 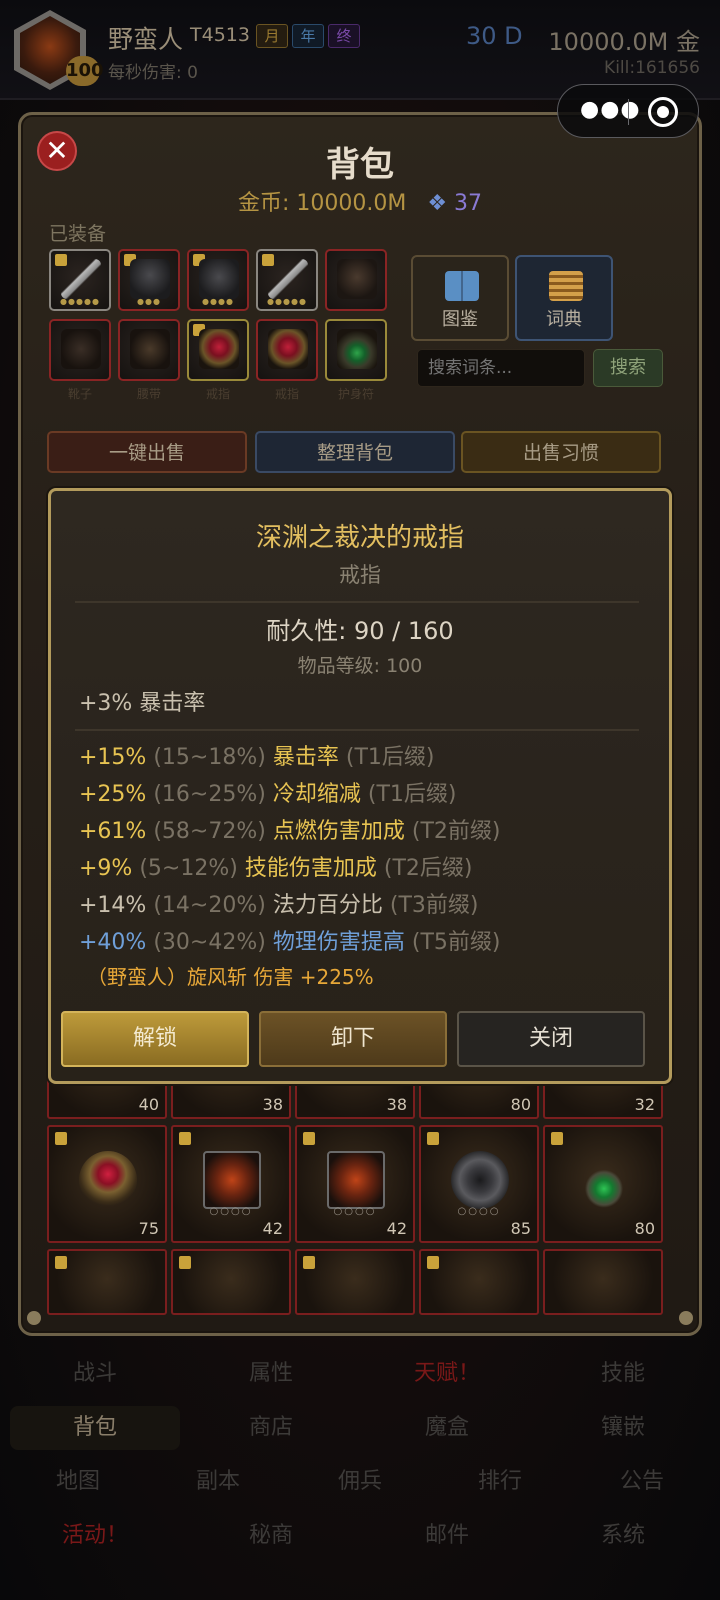 What do you see at coordinates (359, 538) in the screenshot?
I see `item-name: 深渊之裁决的戒指` at bounding box center [359, 538].